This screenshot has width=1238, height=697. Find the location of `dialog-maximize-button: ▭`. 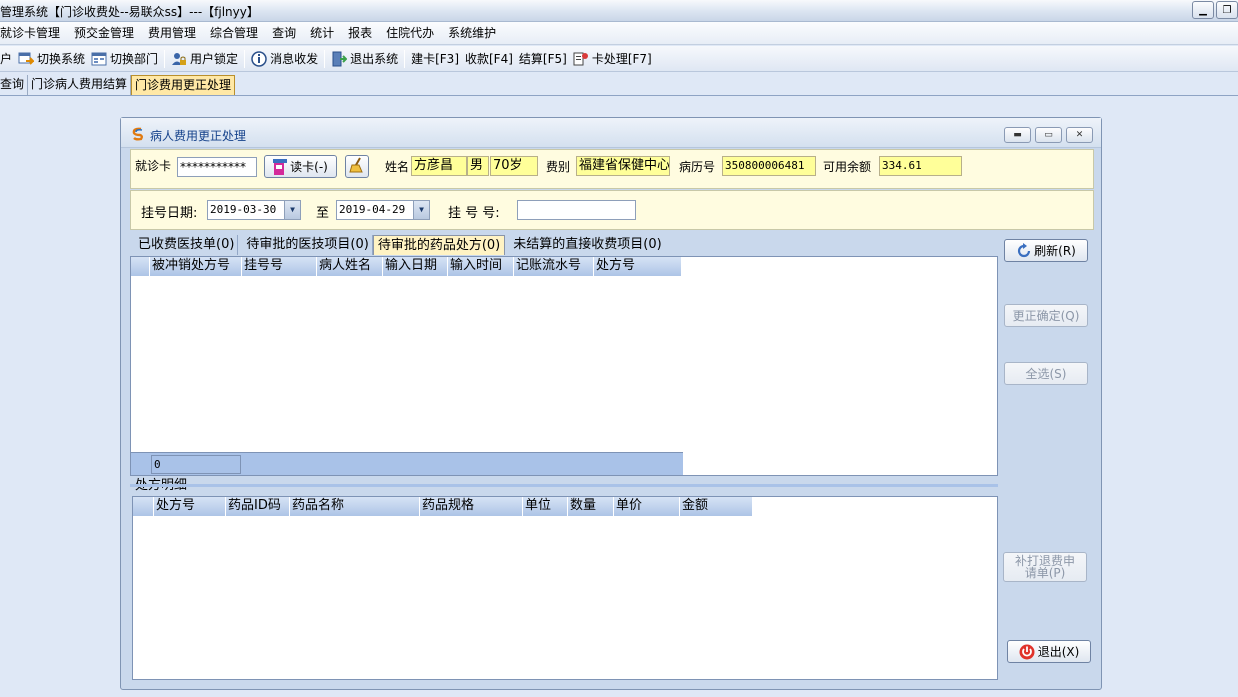

dialog-maximize-button: ▭ is located at coordinates (1048, 135).